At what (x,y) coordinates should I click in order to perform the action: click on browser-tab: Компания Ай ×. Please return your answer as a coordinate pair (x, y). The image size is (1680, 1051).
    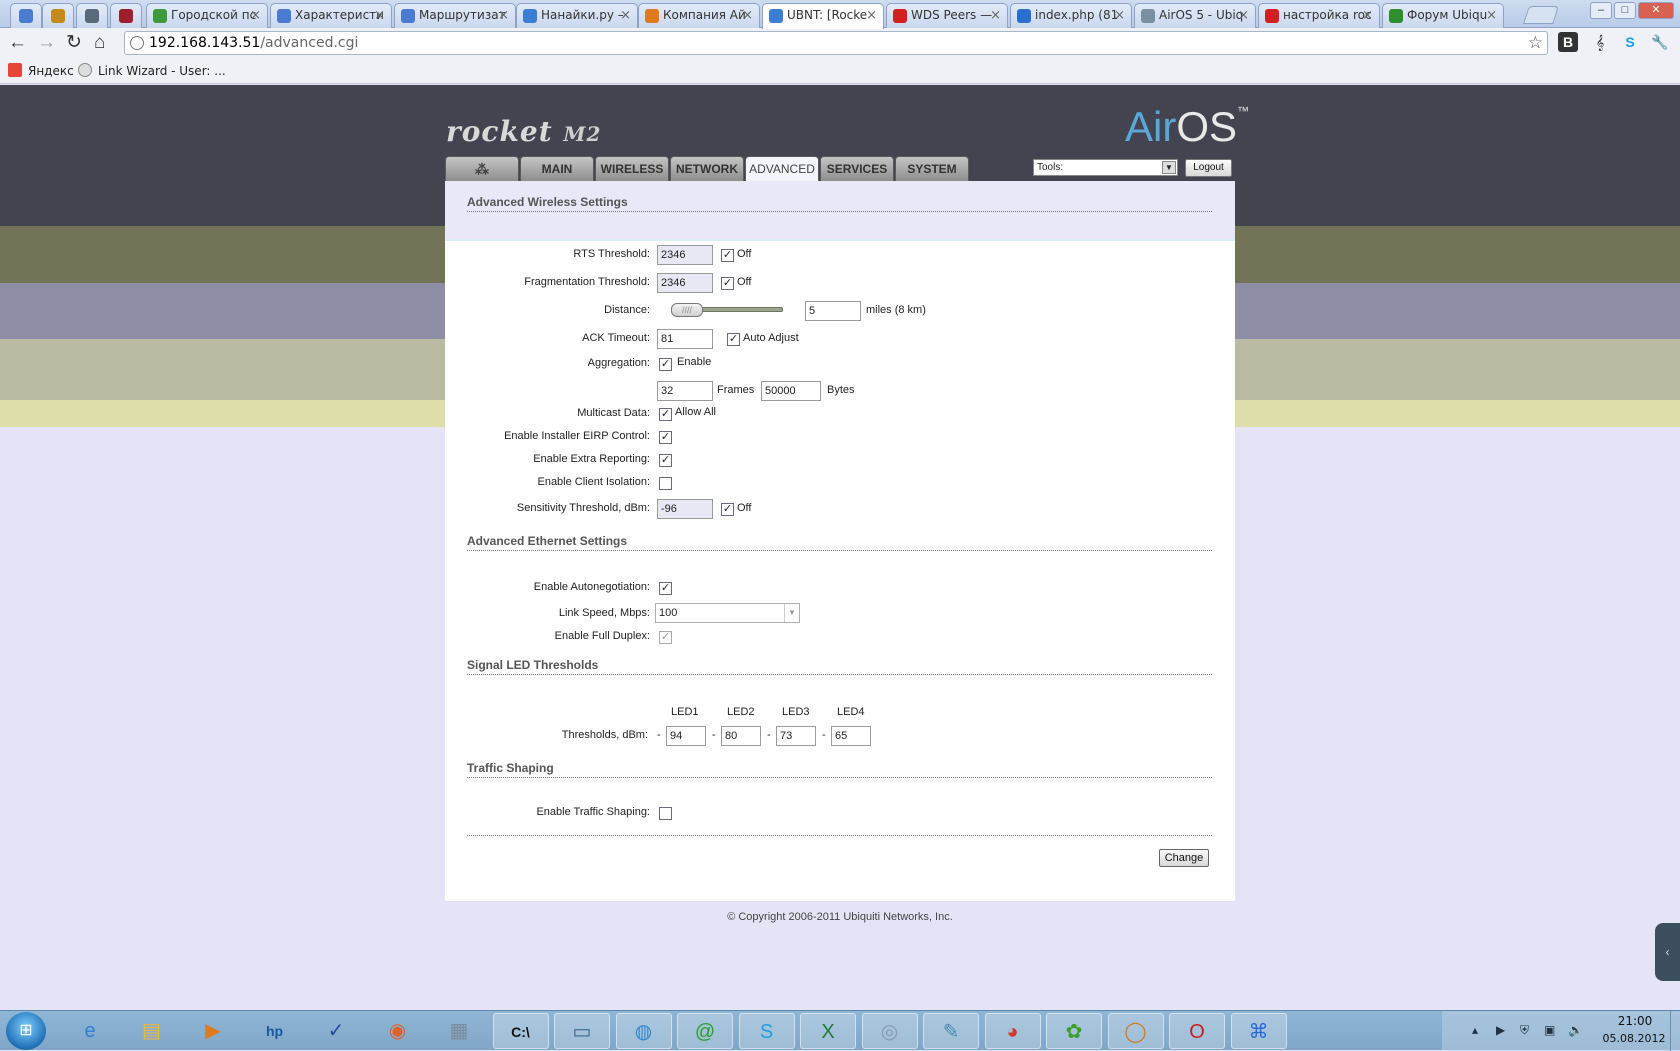
    Looking at the image, I should click on (699, 15).